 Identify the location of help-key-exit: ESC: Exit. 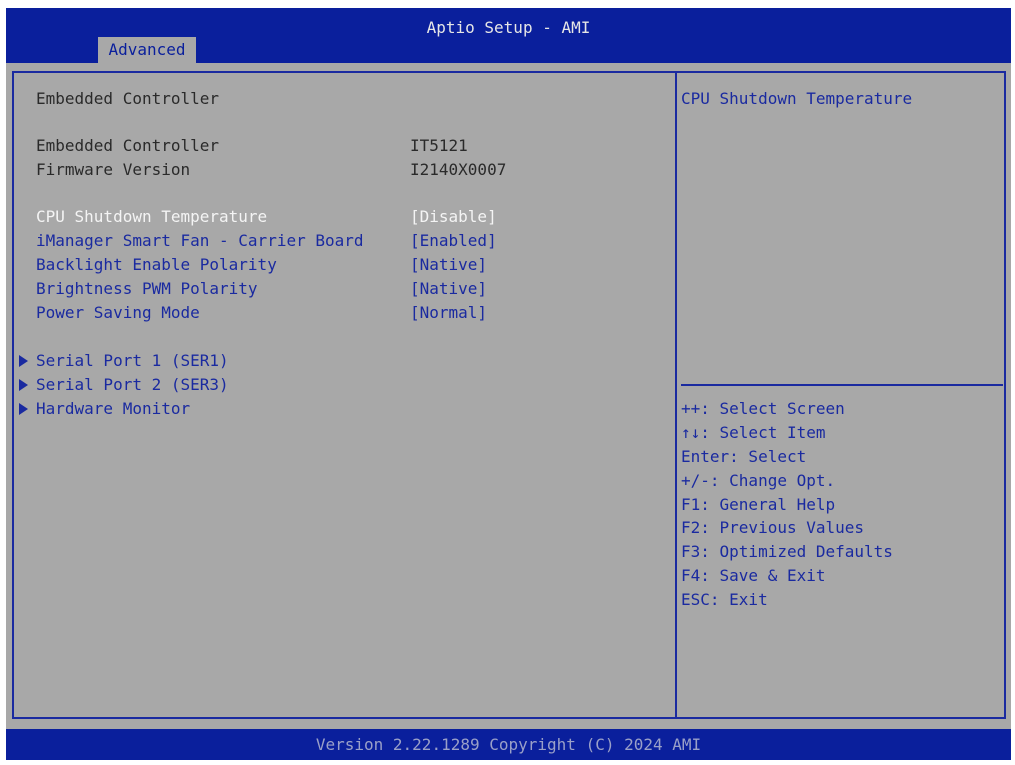
(724, 599).